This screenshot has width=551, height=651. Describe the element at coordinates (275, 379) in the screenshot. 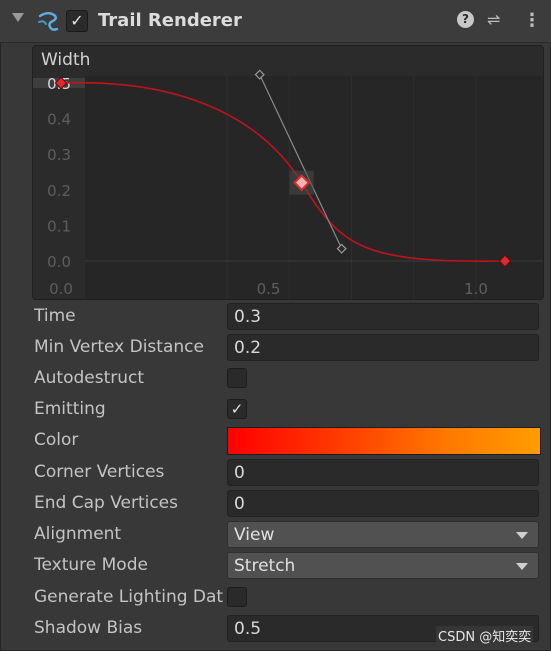

I see `row-autodestruct: Autodestruct` at that location.